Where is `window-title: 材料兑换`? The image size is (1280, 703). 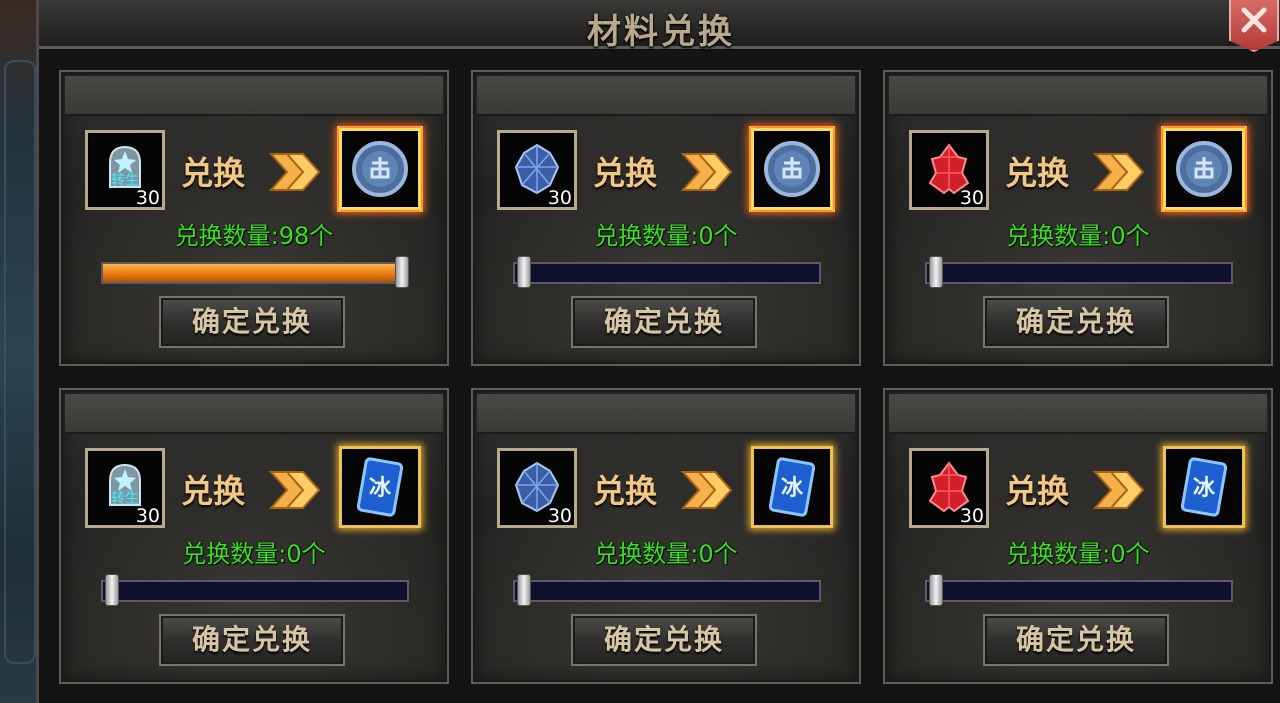 window-title: 材料兑换 is located at coordinates (661, 32).